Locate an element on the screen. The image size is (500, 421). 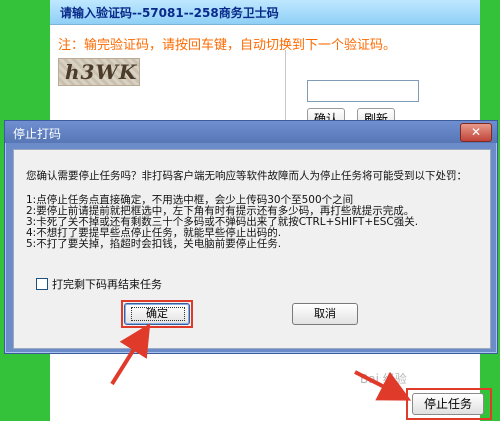
arrow-to-stop is located at coordinates (383, 385).